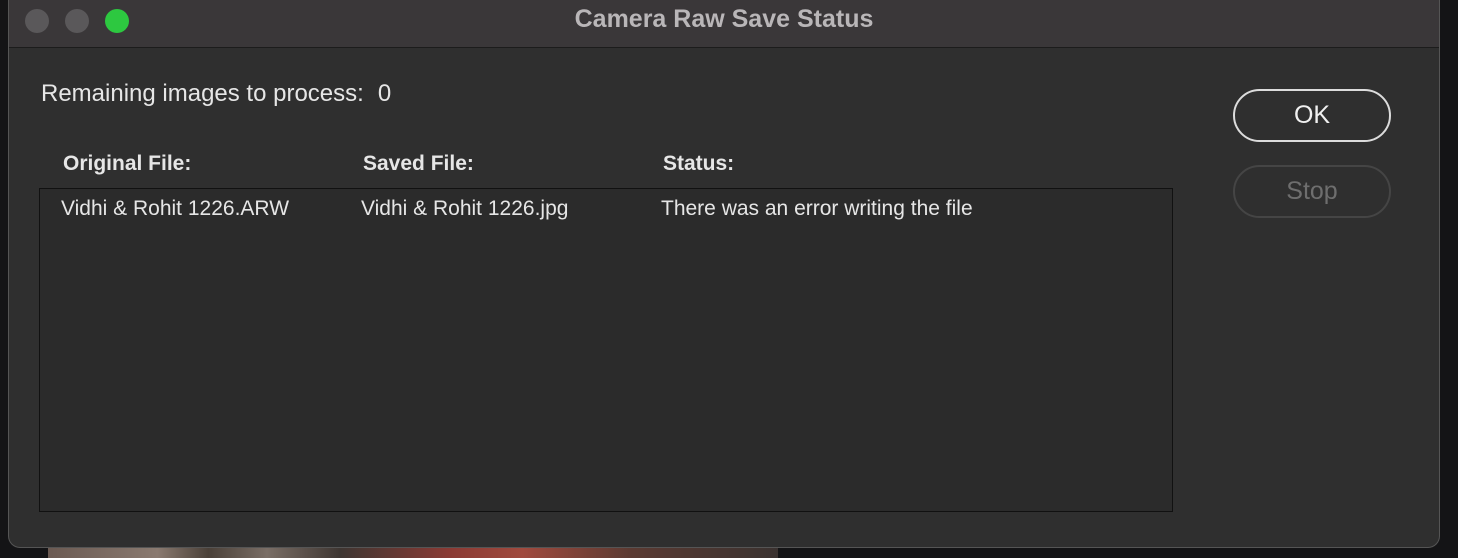 This screenshot has height=558, width=1458. I want to click on remaining-images-count: 0, so click(384, 93).